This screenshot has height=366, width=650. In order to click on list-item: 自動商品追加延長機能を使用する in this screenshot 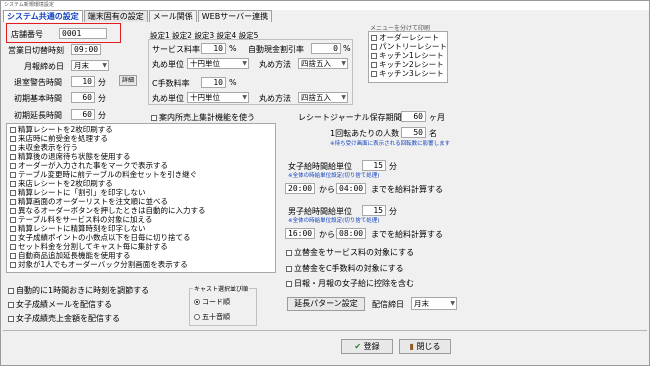, I will do `click(141, 255)`.